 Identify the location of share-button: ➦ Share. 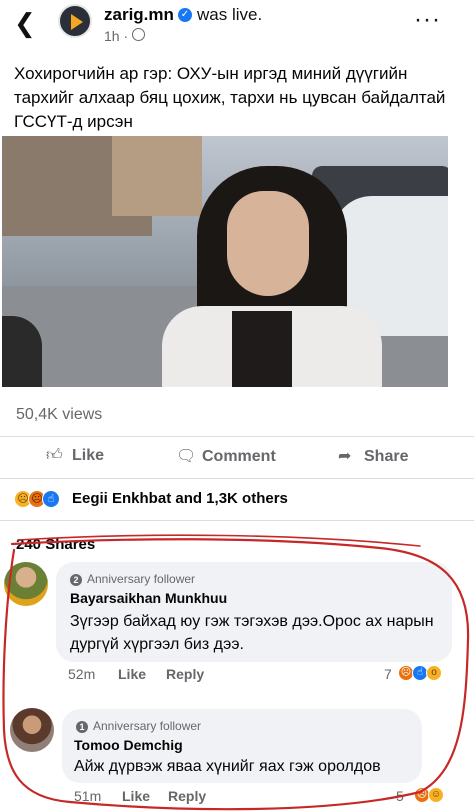
(373, 456).